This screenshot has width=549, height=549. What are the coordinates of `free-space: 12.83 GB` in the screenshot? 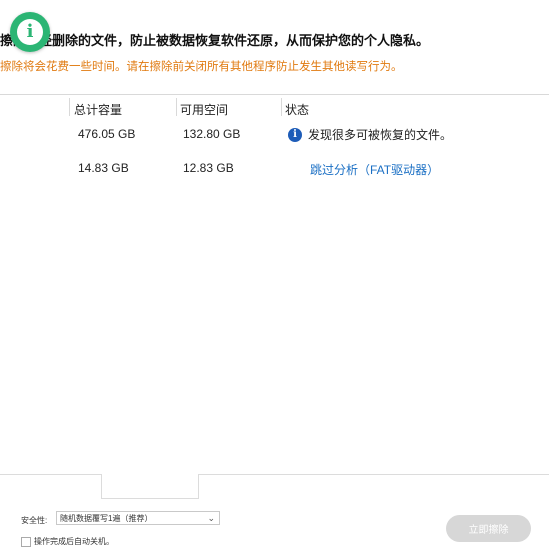 It's located at (208, 168).